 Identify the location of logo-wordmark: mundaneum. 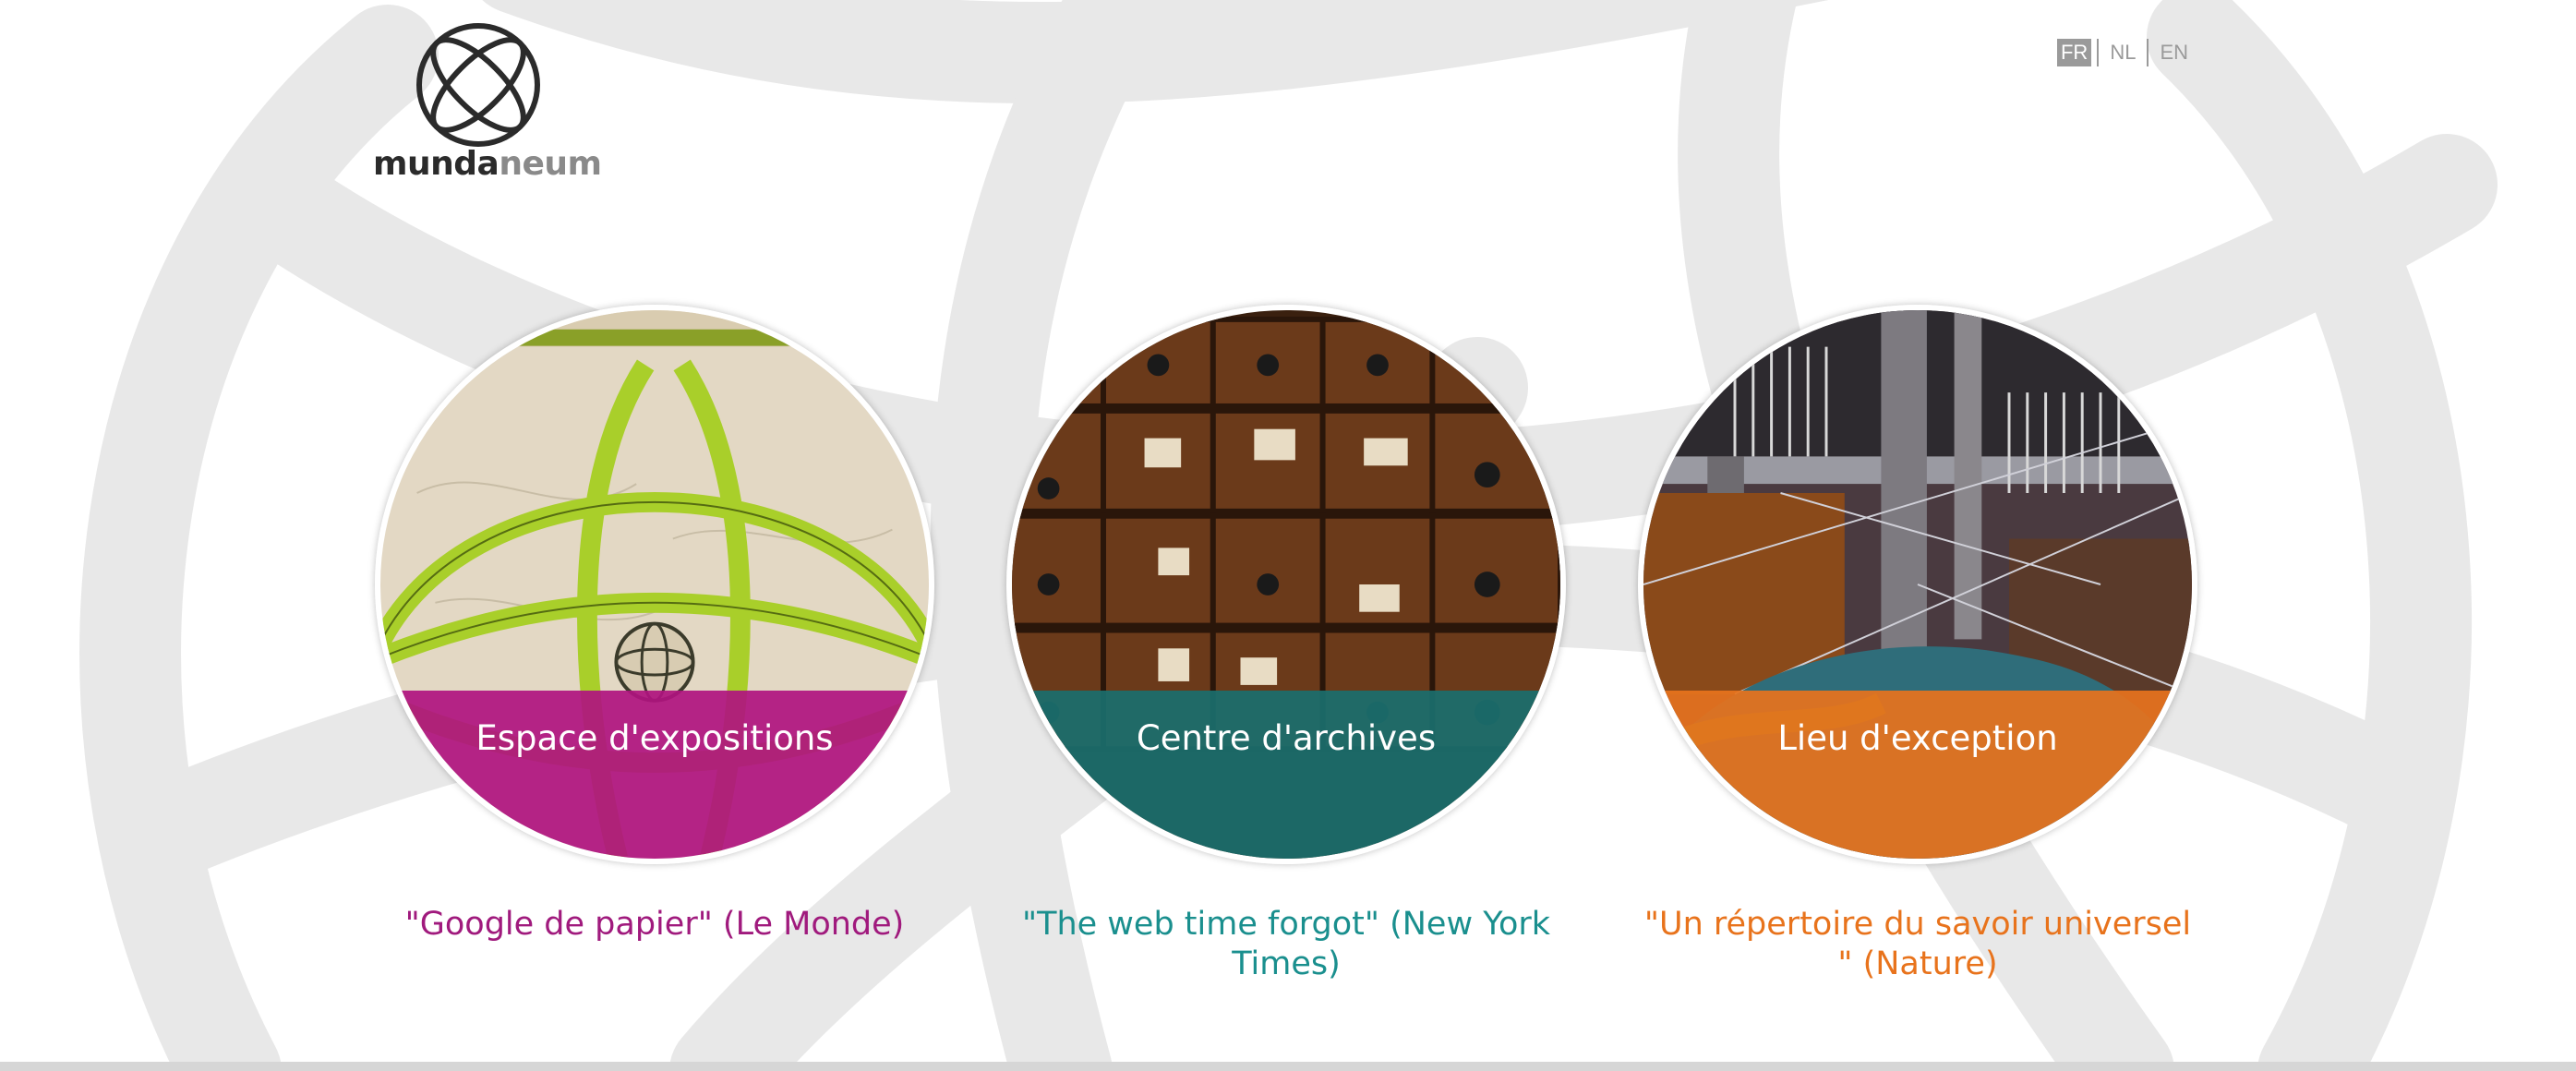
(487, 164).